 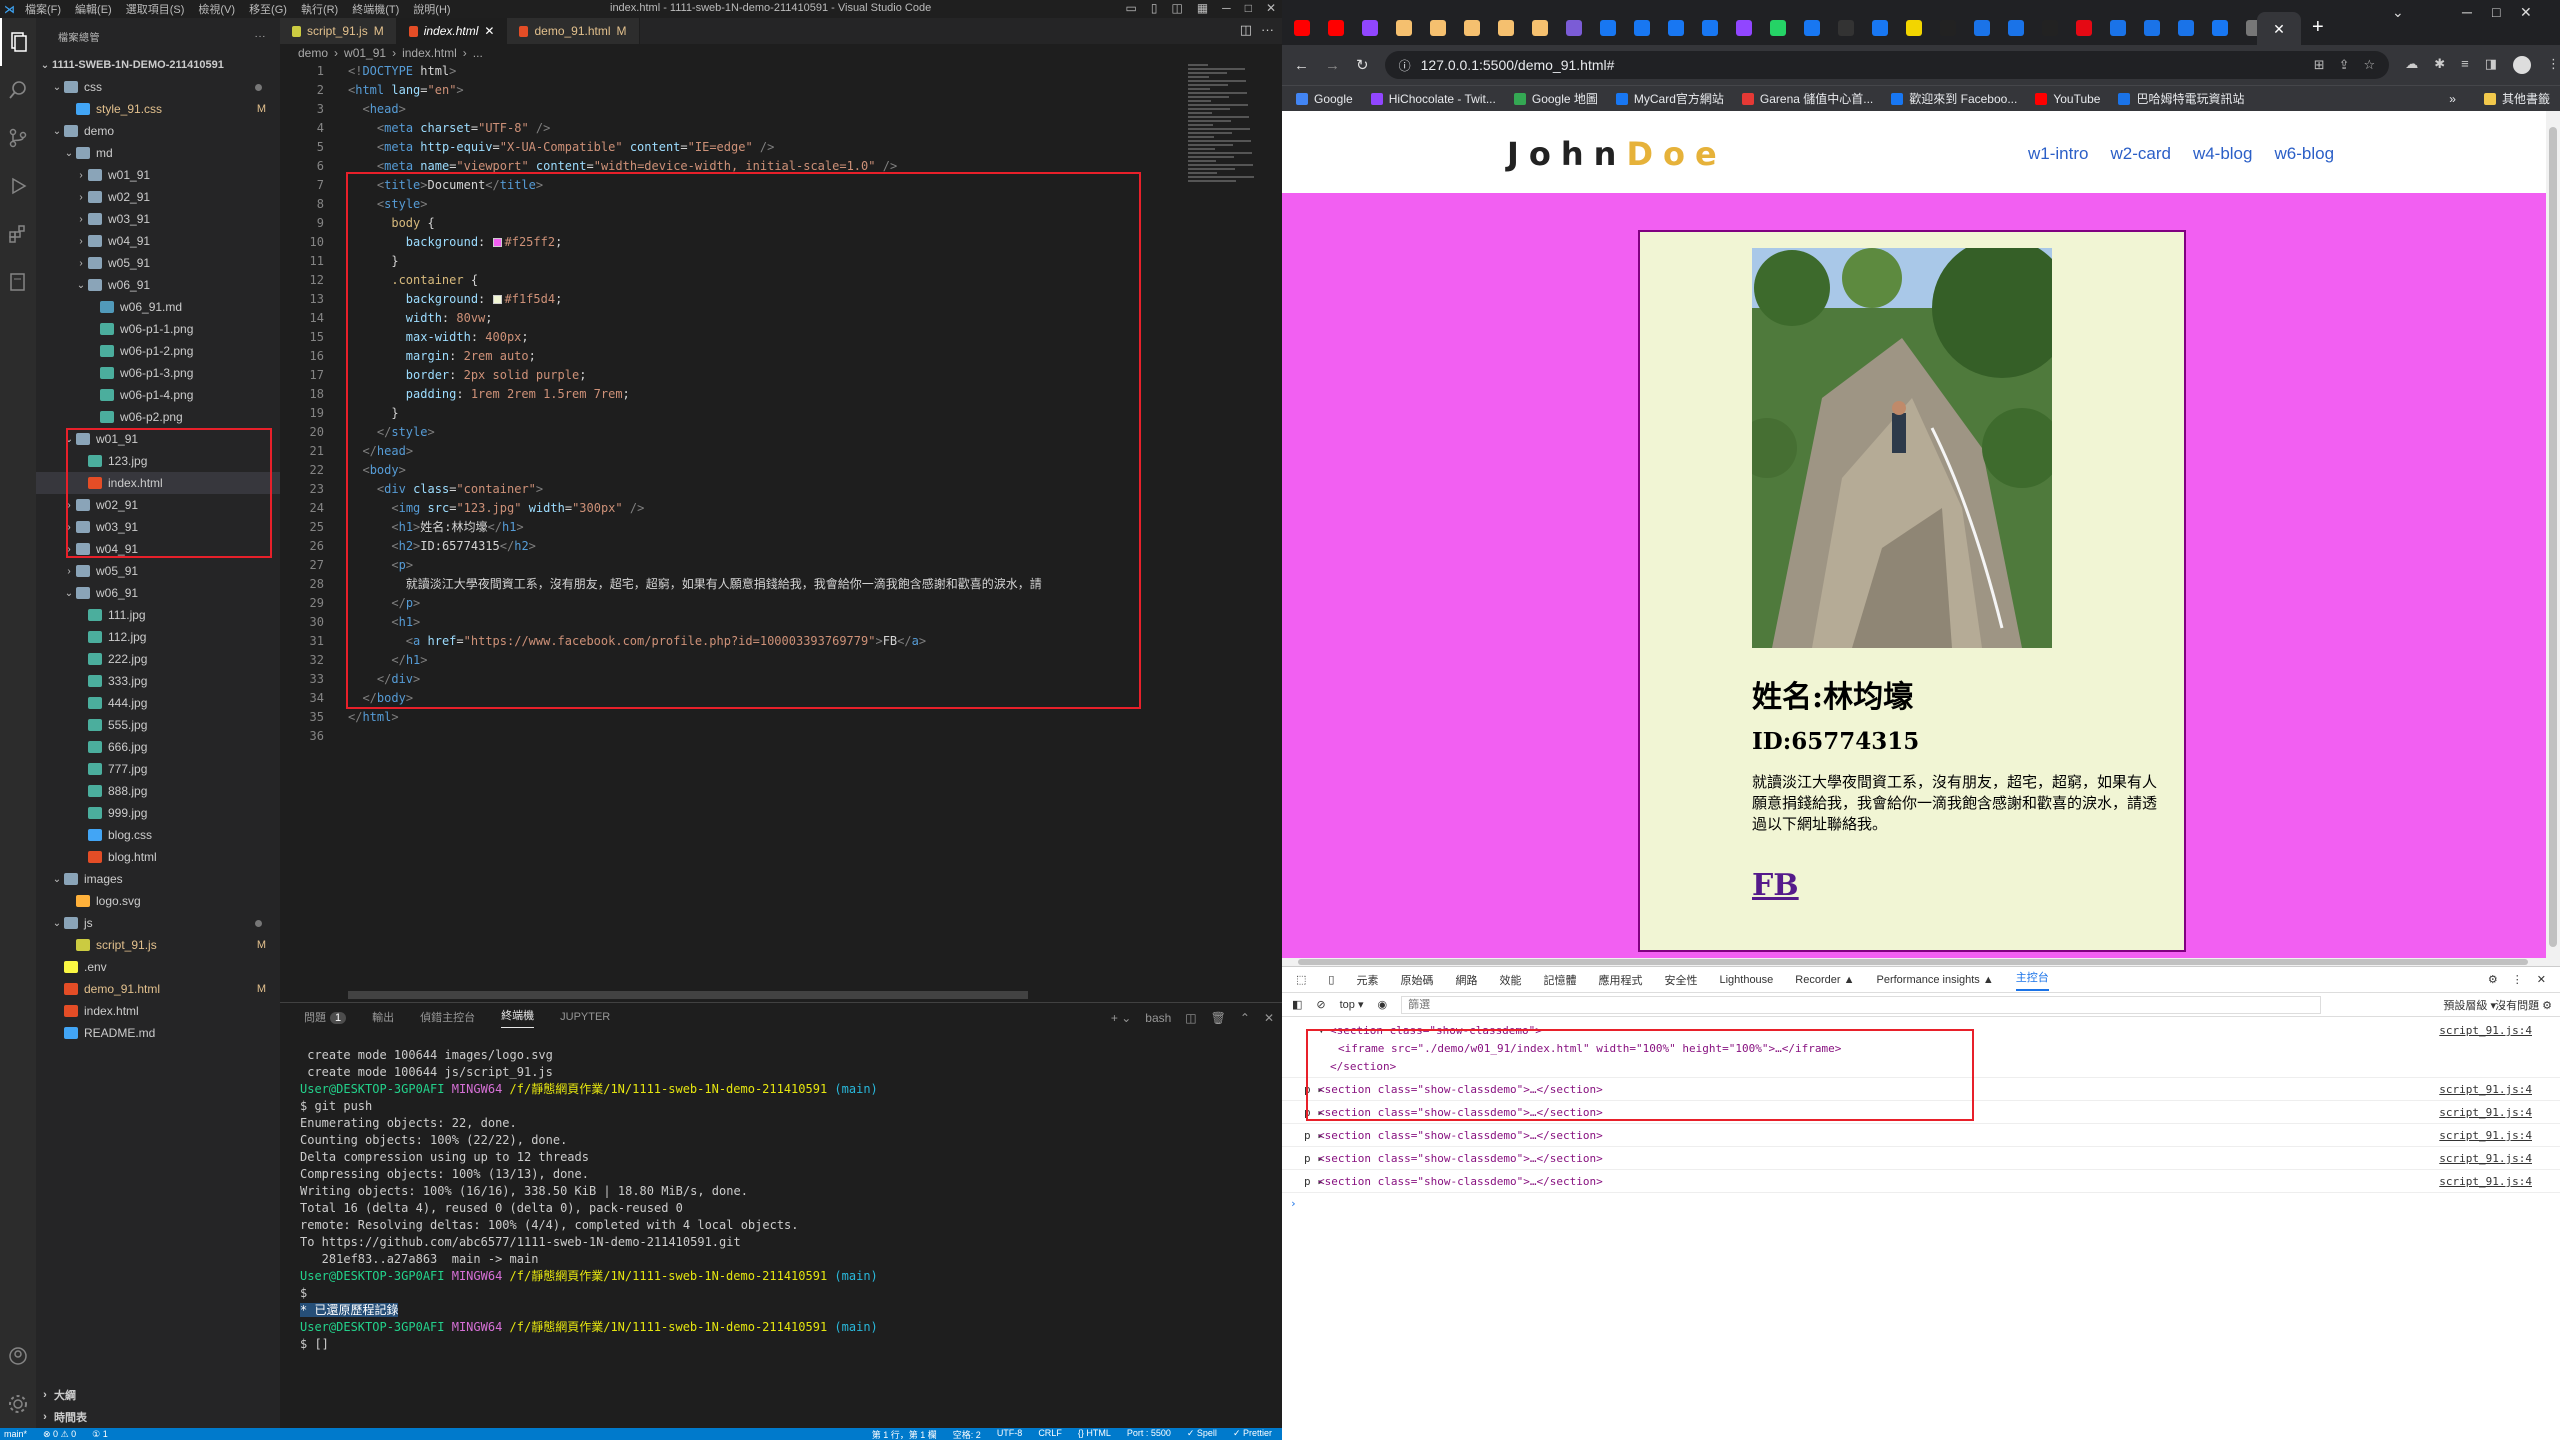 What do you see at coordinates (158, 131) in the screenshot?
I see `file-tree-item: ⌄ demo` at bounding box center [158, 131].